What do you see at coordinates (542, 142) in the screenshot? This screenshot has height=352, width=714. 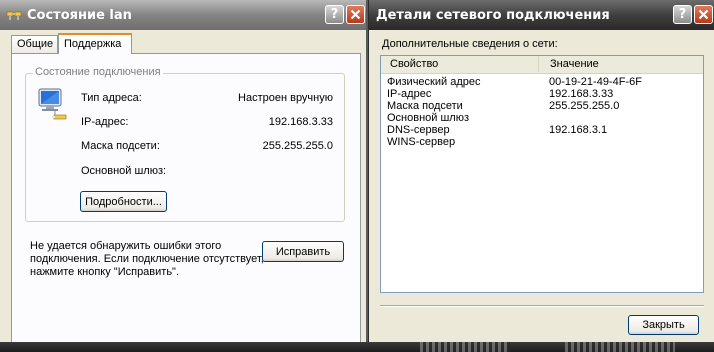 I see `list-item: WINS-сервер` at bounding box center [542, 142].